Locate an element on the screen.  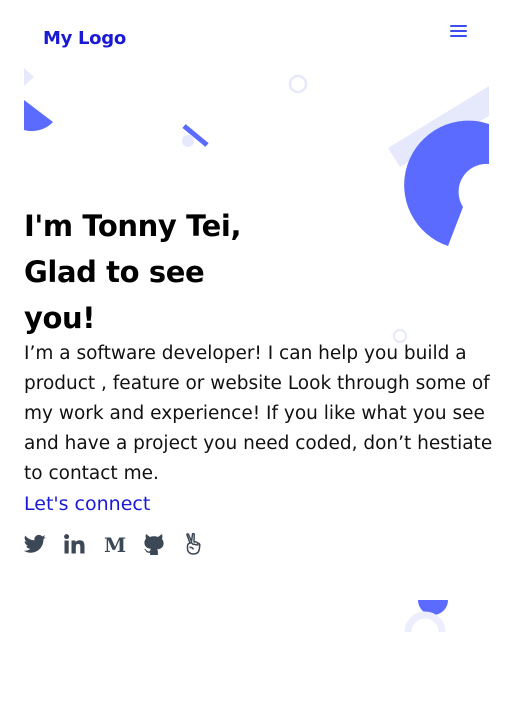
linkedin-icon is located at coordinates (84, 544).